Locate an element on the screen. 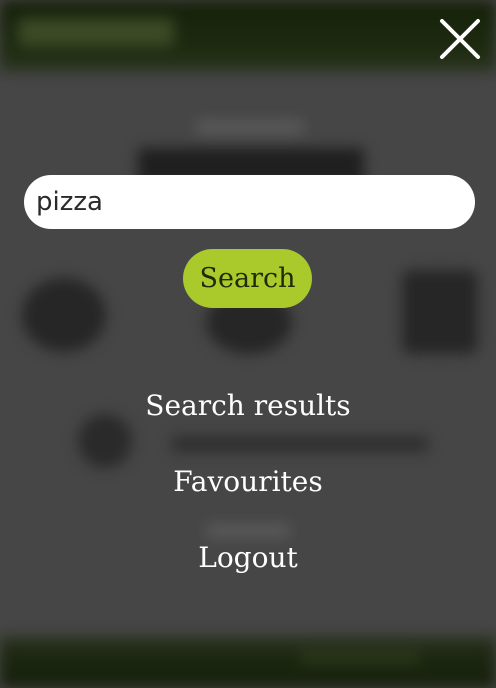 This screenshot has width=496, height=688. background-search-text is located at coordinates (300, 444).